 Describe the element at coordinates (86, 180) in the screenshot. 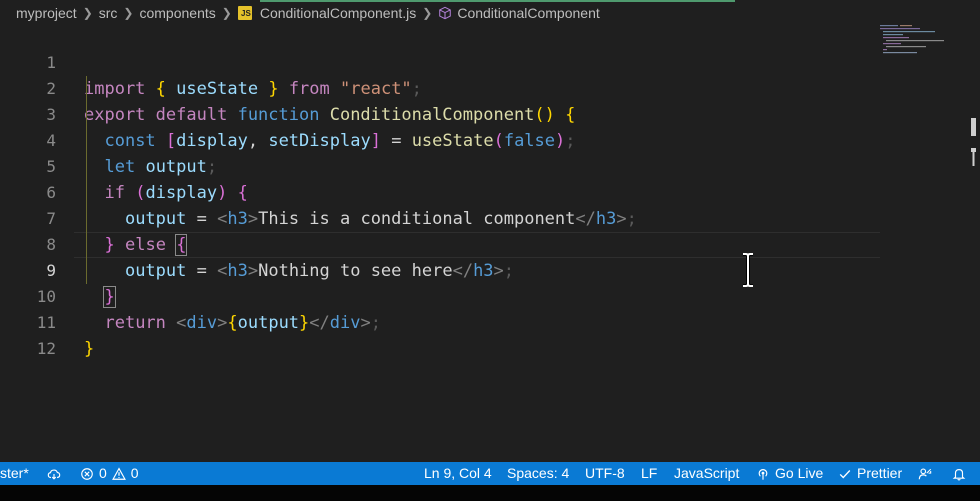

I see `active-indent-guide` at that location.